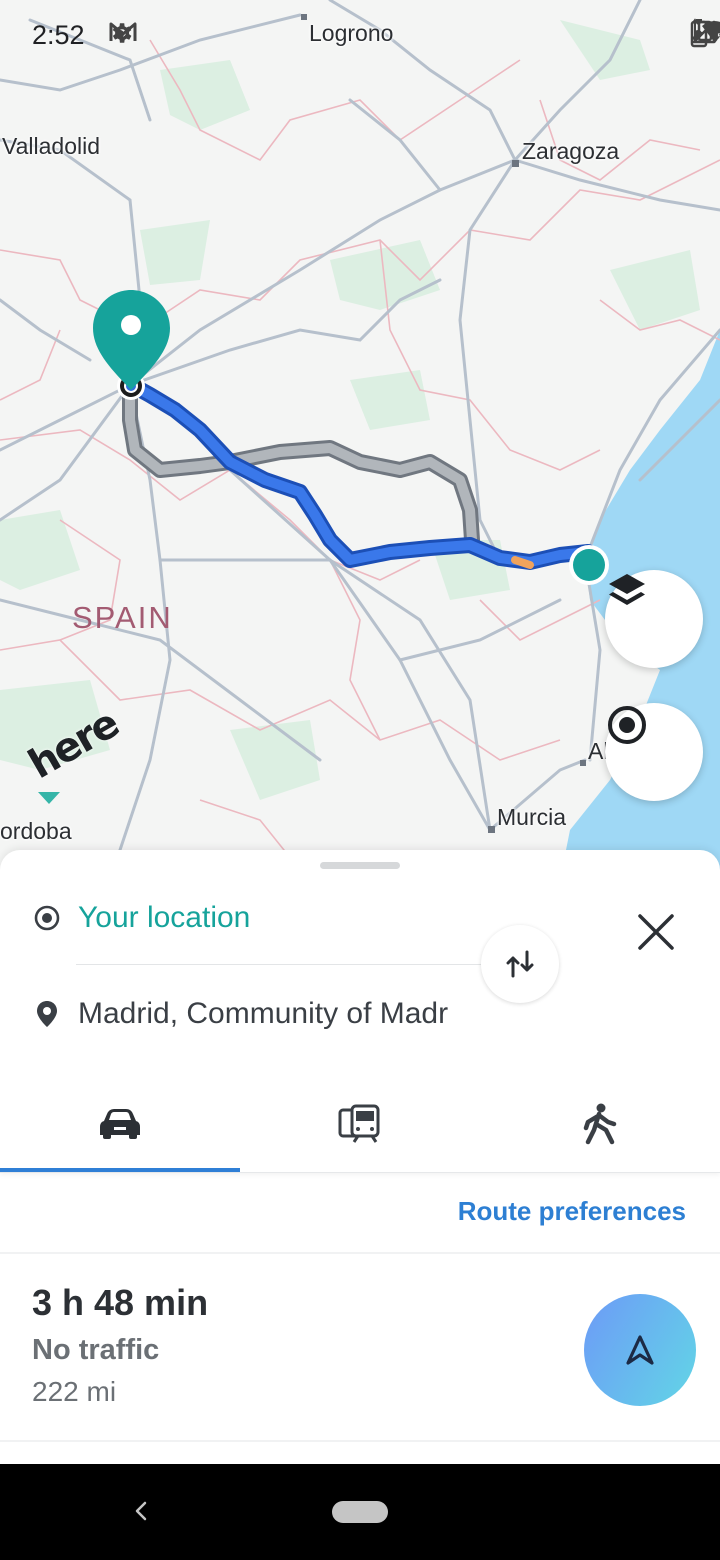  I want to click on dot-icon, so click(120, 34).